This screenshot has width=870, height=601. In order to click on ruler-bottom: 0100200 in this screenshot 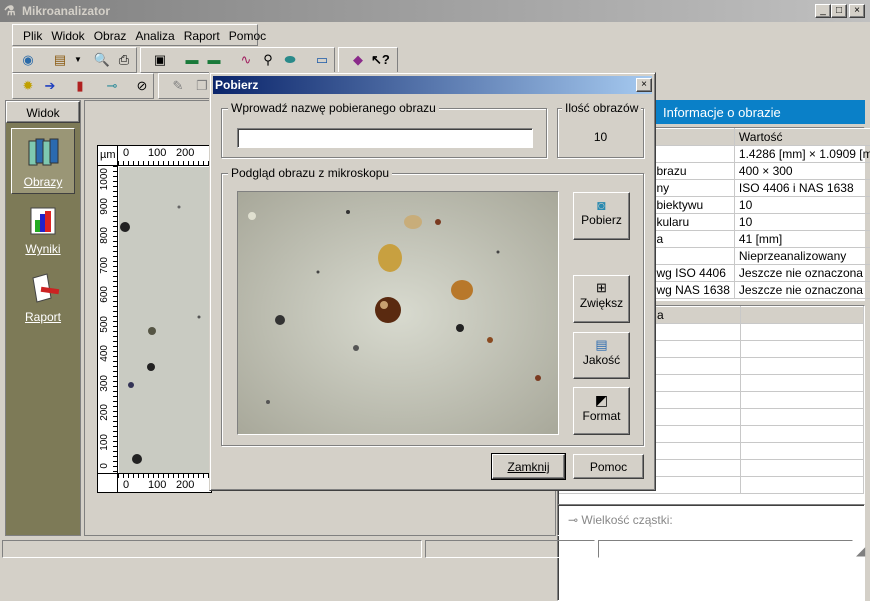, I will do `click(165, 483)`.